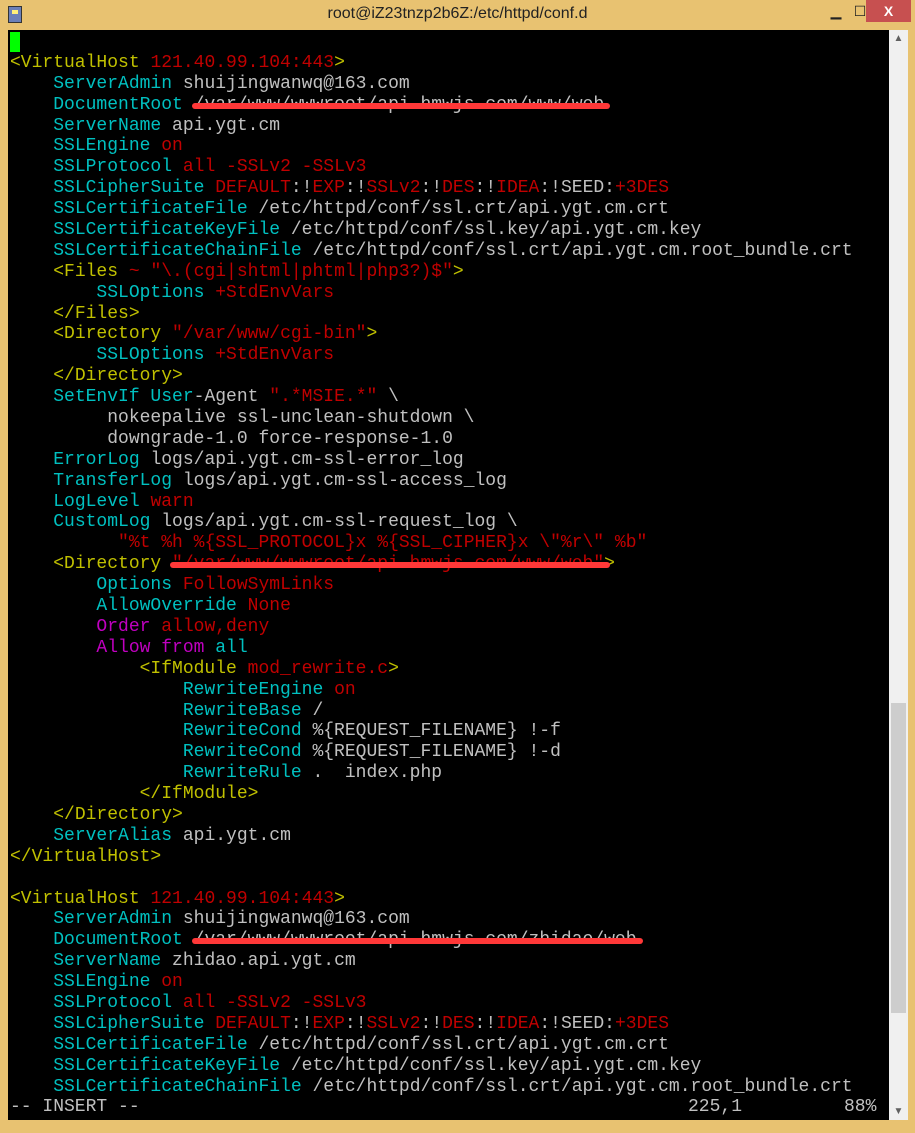 The image size is (915, 1133). What do you see at coordinates (898, 38) in the screenshot?
I see `scroll-up-arrow-icon: ▲` at bounding box center [898, 38].